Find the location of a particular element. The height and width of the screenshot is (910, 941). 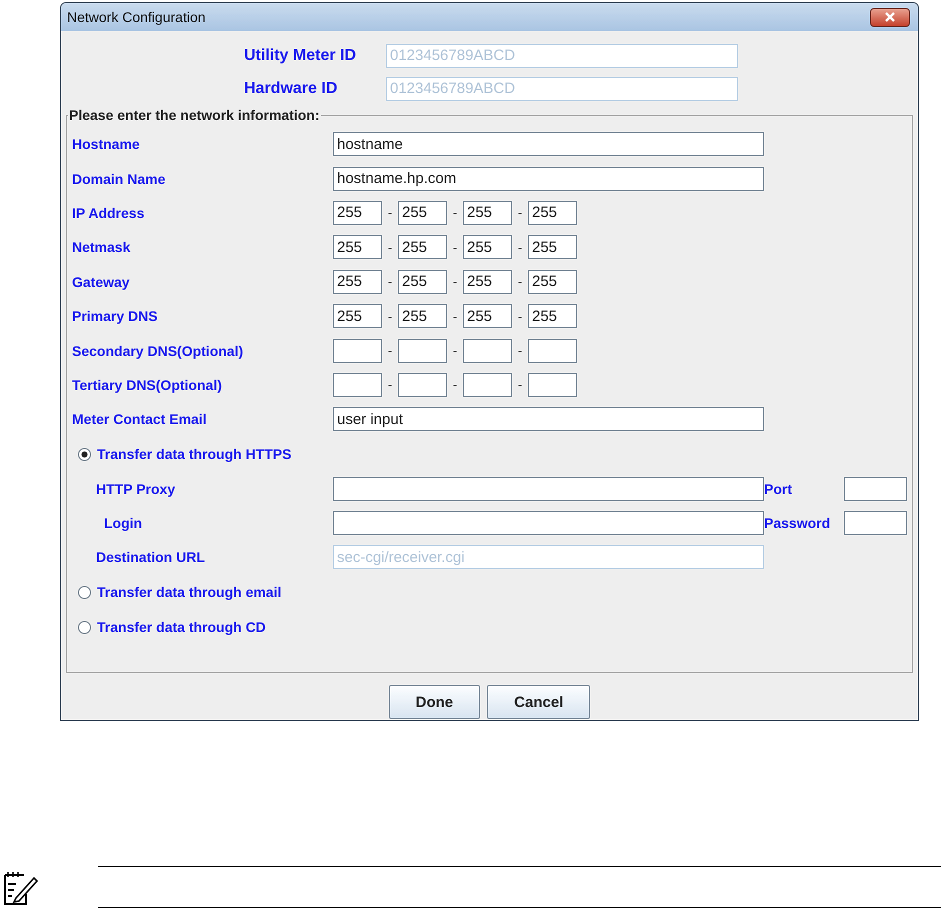

field-label: Password is located at coordinates (798, 523).